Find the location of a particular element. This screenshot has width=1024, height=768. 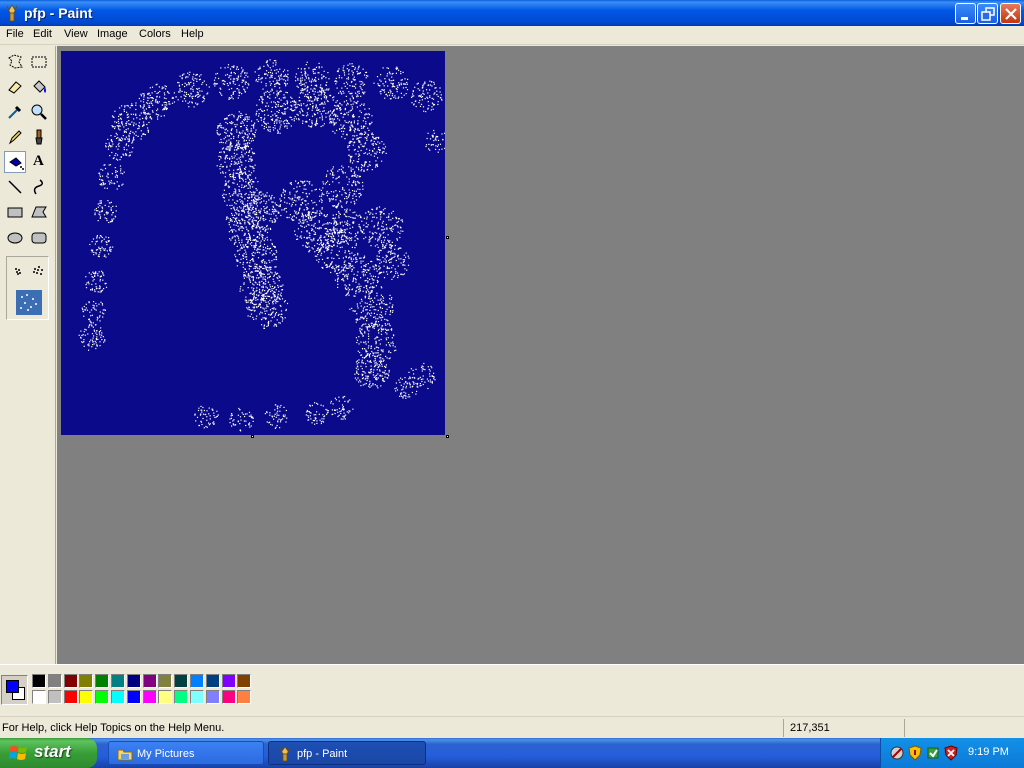

status-selection-size is located at coordinates (963, 728).